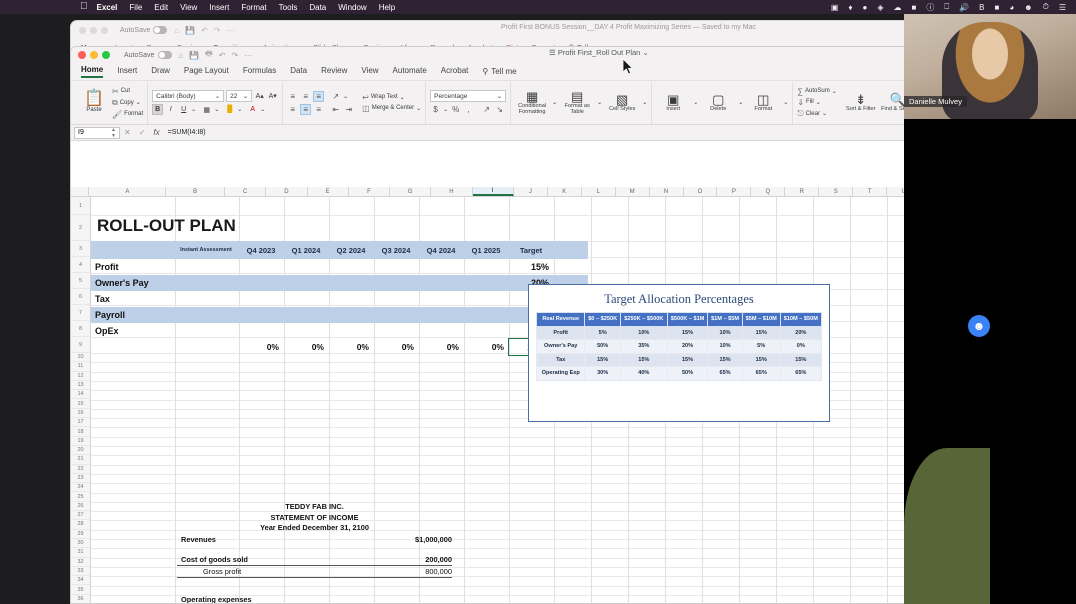 The height and width of the screenshot is (604, 1076). I want to click on emoji-reaction-icon: ☻, so click(979, 326).